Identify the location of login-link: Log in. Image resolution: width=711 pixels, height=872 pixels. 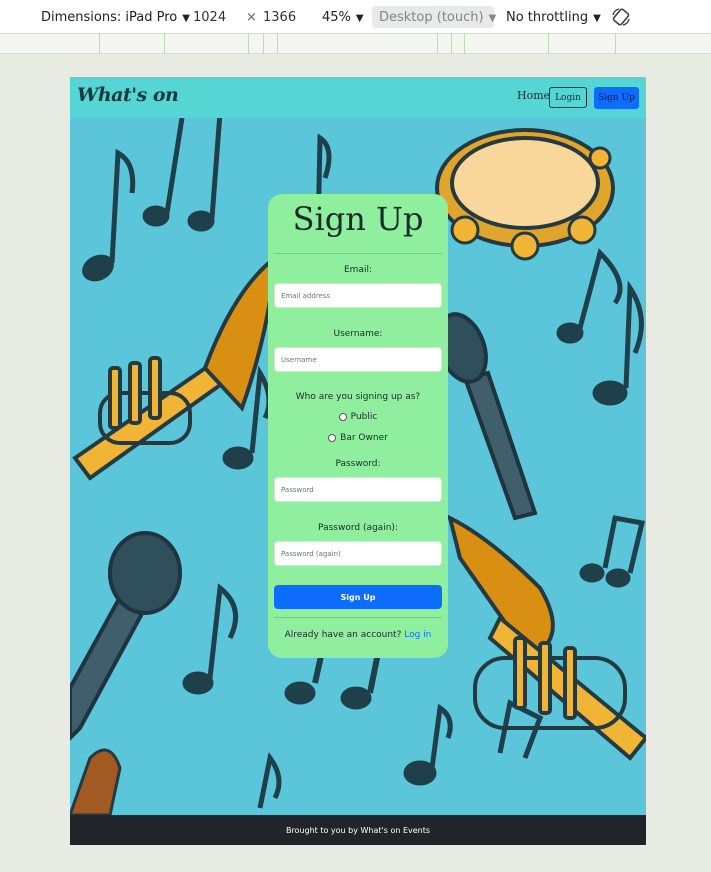
(417, 635).